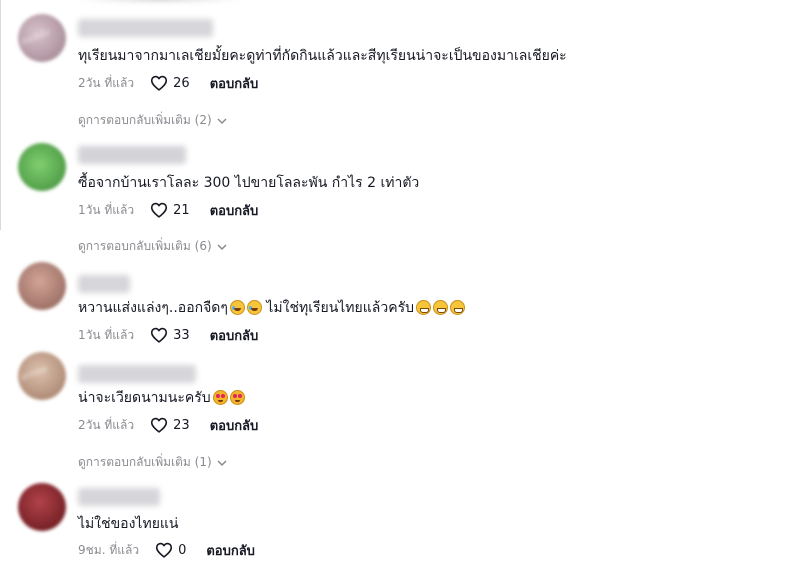 Image resolution: width=800 pixels, height=574 pixels. I want to click on like-count: 21, so click(181, 210).